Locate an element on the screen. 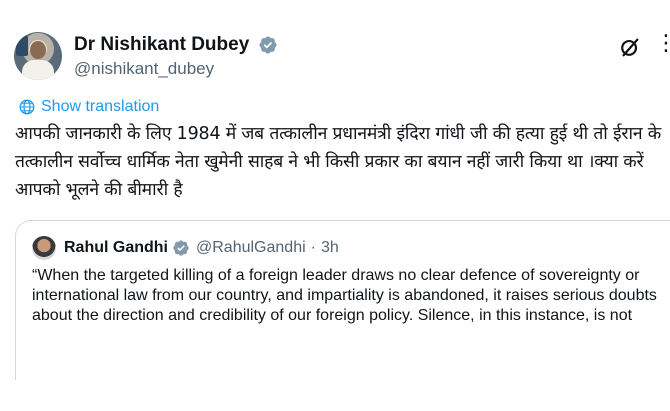 The height and width of the screenshot is (411, 670). avatar is located at coordinates (38, 56).